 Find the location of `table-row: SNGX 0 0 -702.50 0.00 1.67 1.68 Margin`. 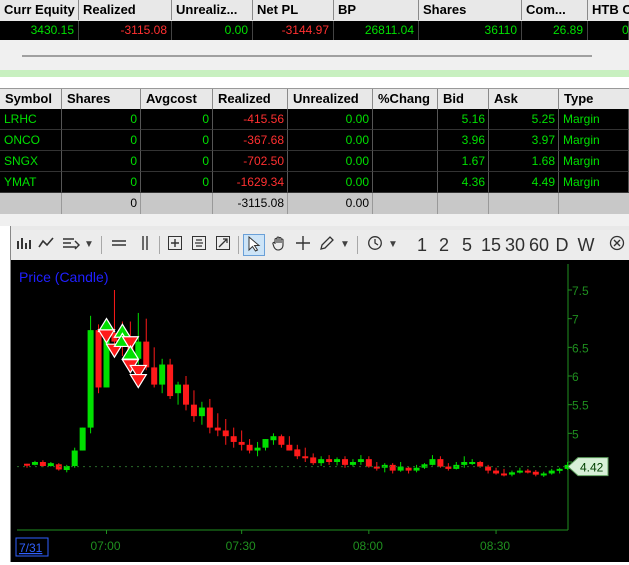

table-row: SNGX 0 0 -702.50 0.00 1.67 1.68 Margin is located at coordinates (314, 161).